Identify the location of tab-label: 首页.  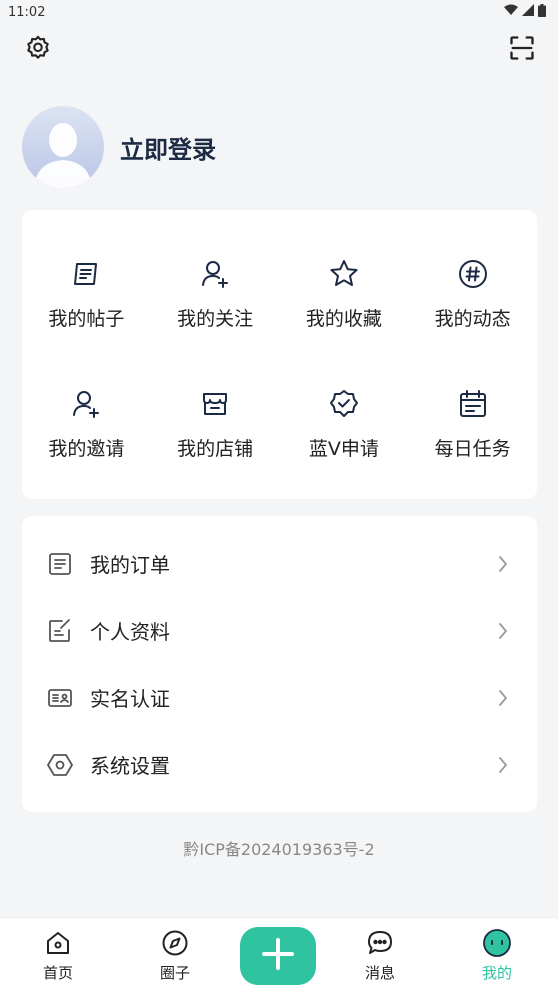
(57, 973).